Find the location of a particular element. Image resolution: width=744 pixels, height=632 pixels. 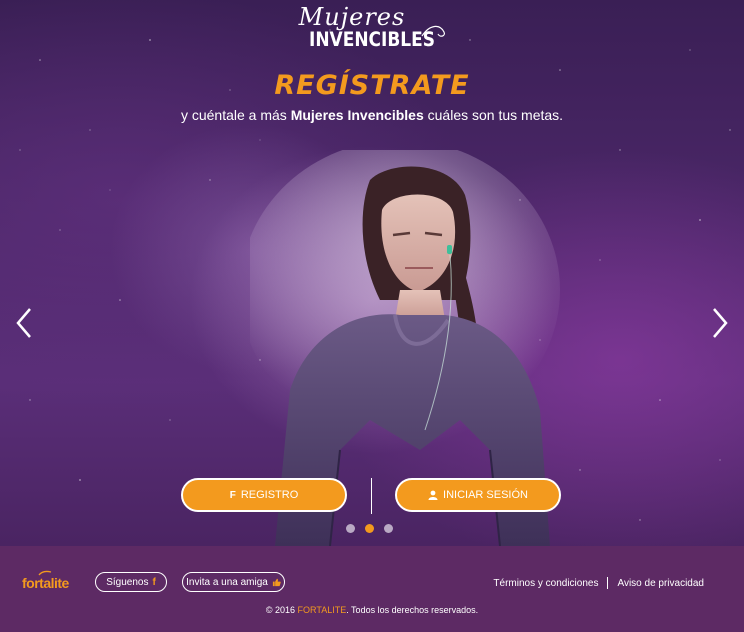

logo-swirl-icon is located at coordinates (433, 31).